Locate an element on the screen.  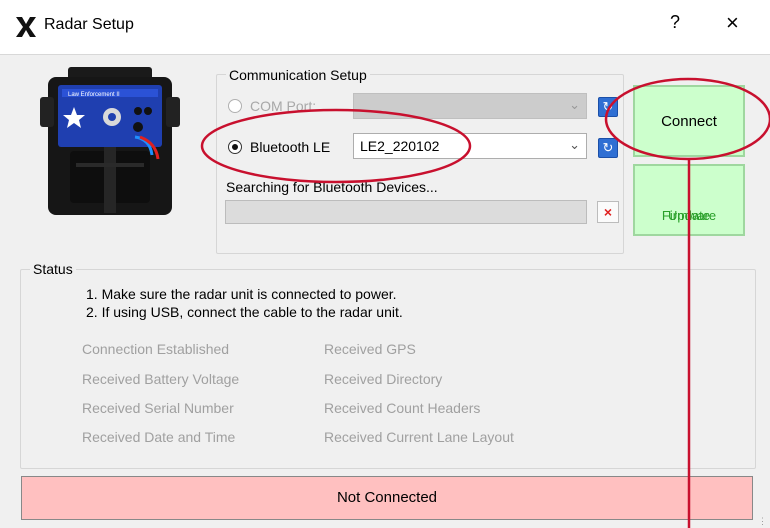
radar-device-image: Law Enforcement II is located at coordinates (110, 141).